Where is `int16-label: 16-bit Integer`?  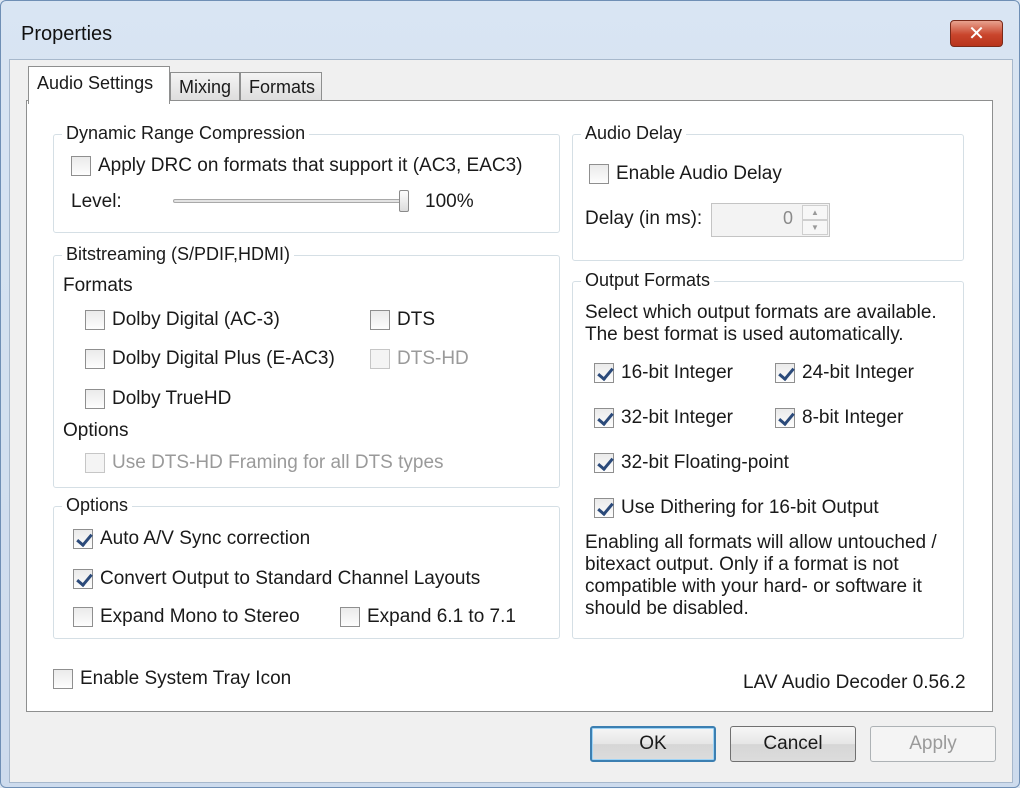 int16-label: 16-bit Integer is located at coordinates (677, 372).